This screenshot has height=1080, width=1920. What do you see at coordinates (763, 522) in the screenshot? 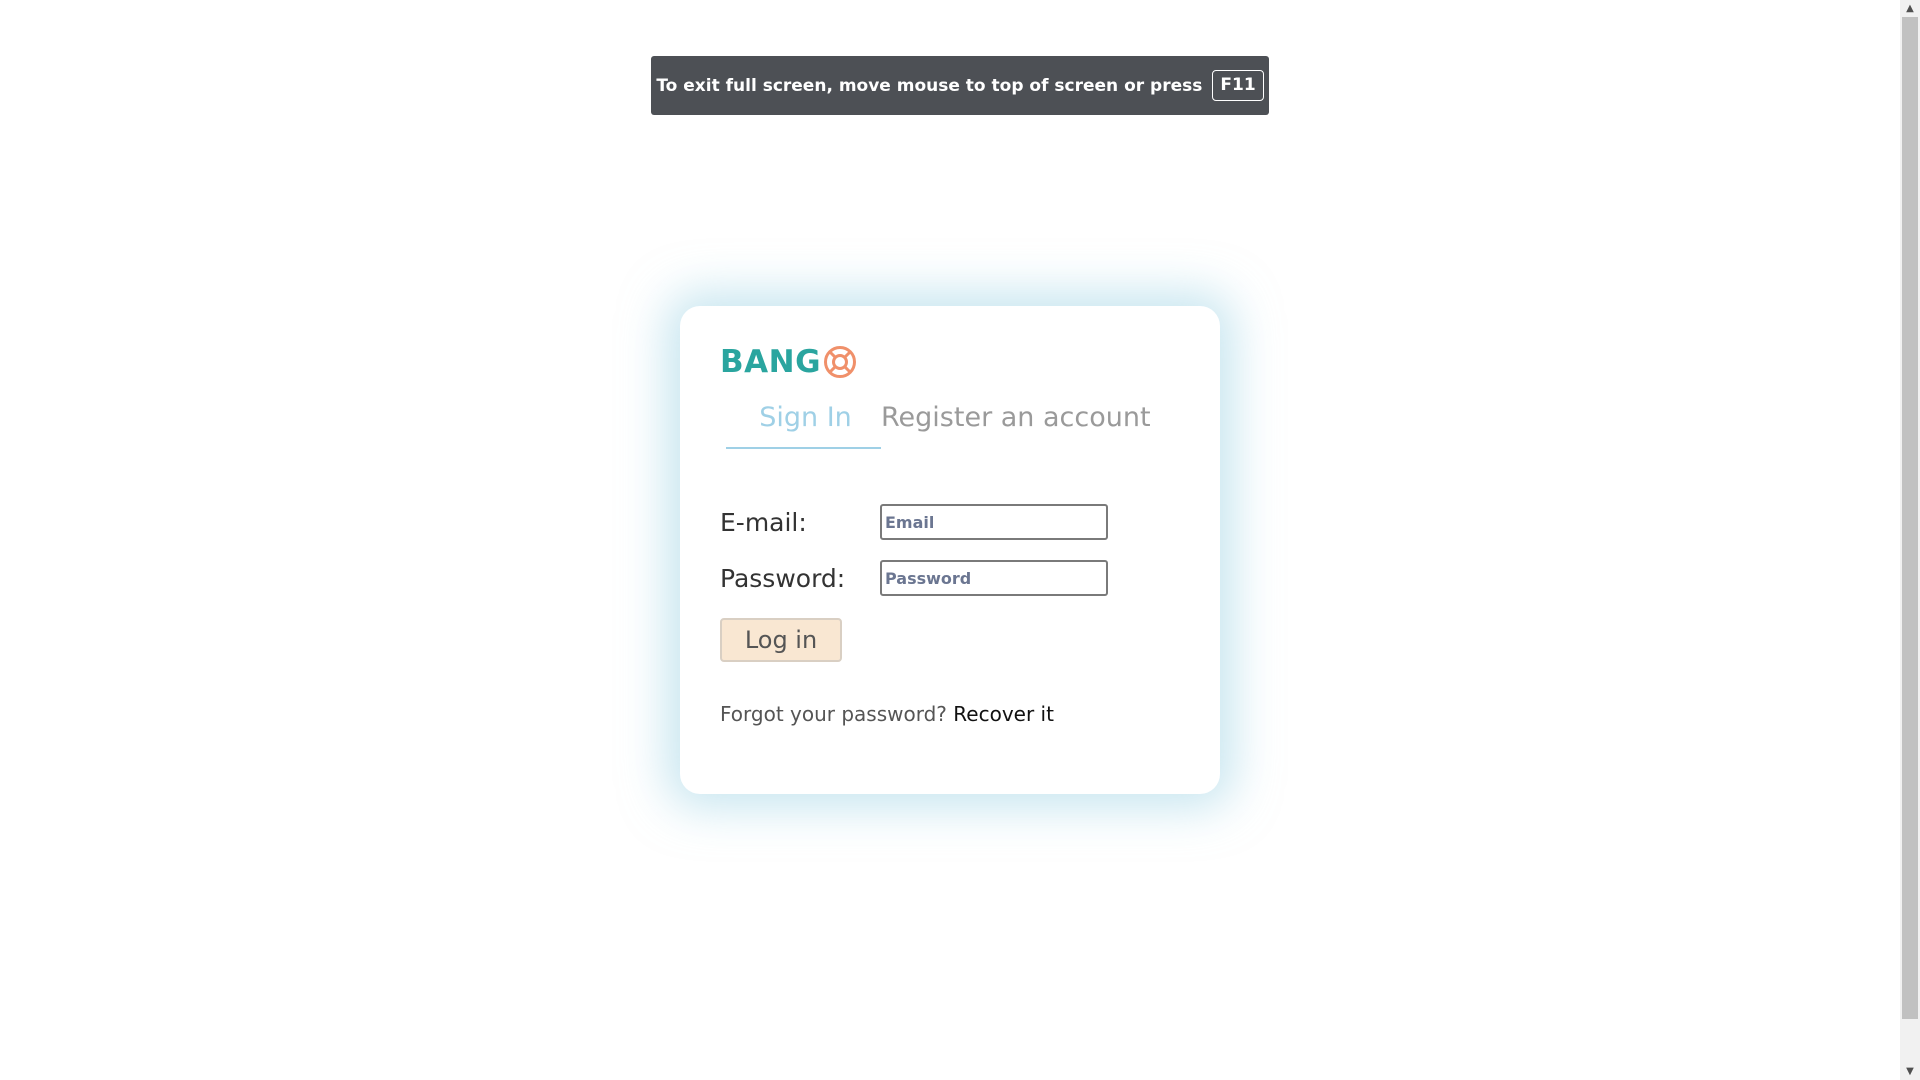
I see `email-label: E-mail:` at bounding box center [763, 522].